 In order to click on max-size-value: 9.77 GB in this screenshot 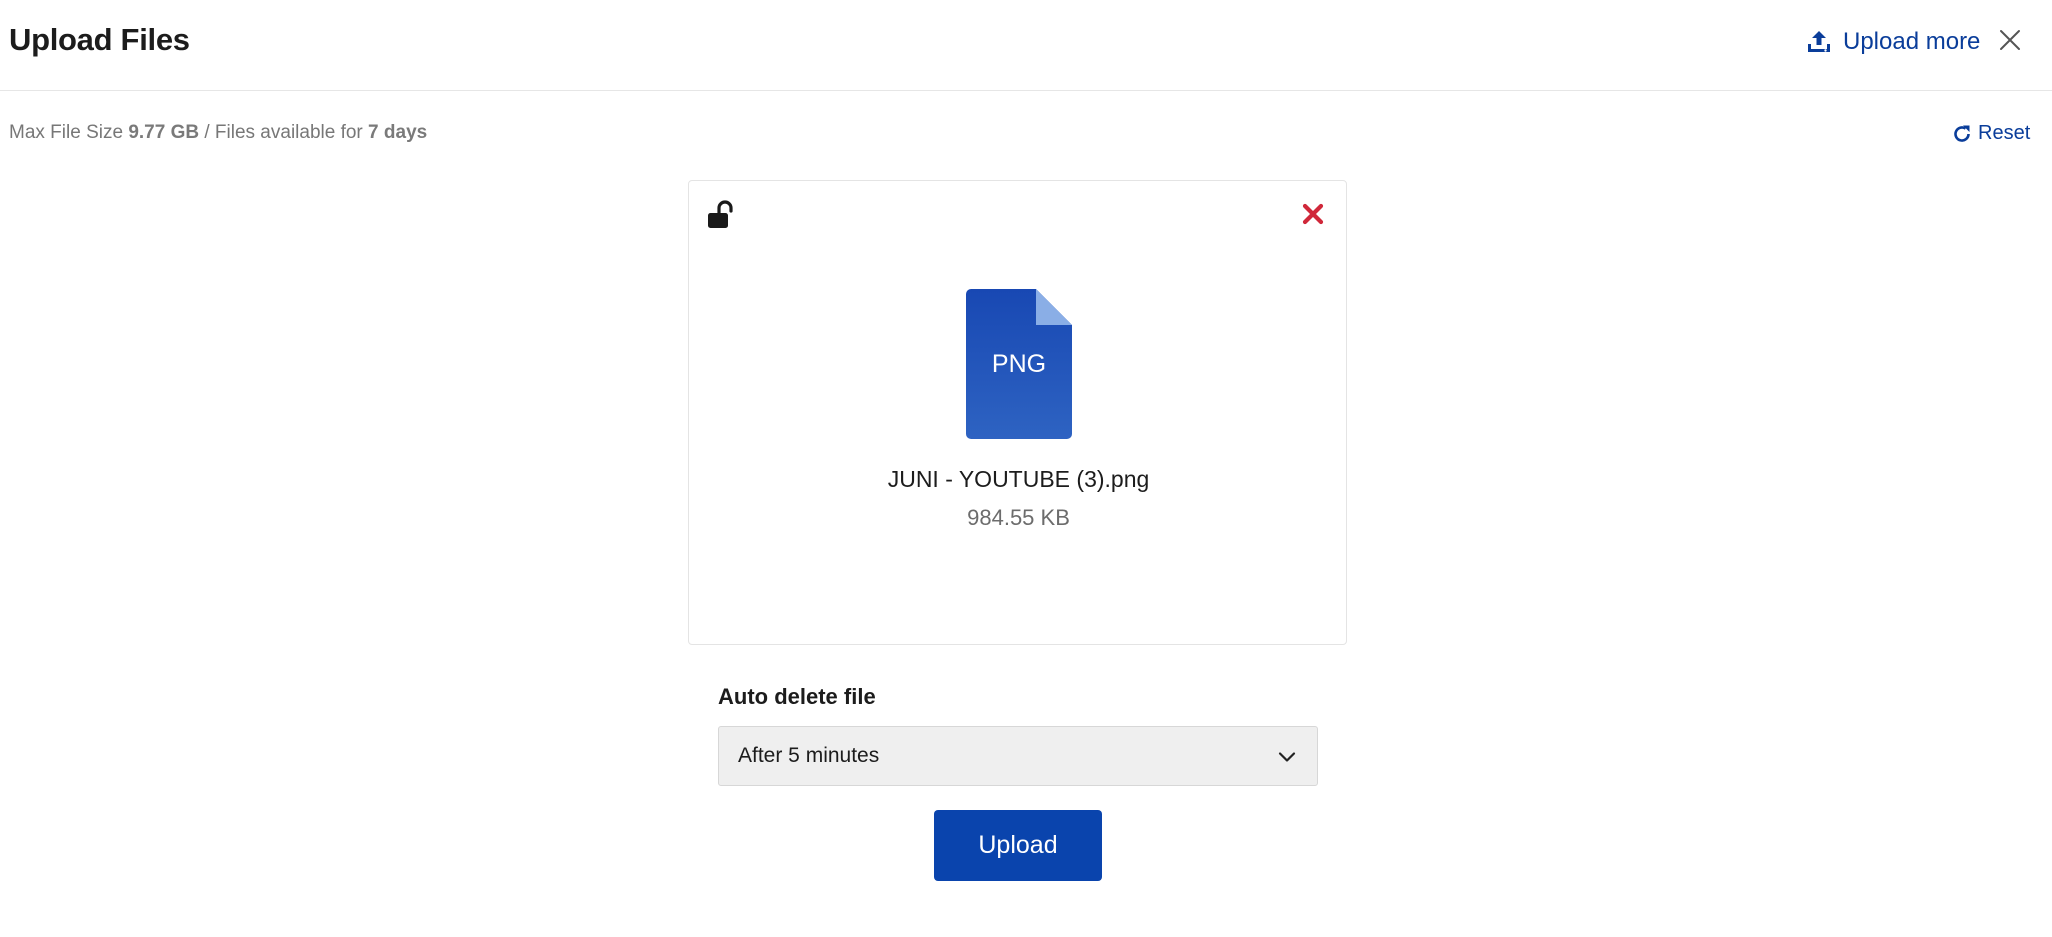, I will do `click(164, 132)`.